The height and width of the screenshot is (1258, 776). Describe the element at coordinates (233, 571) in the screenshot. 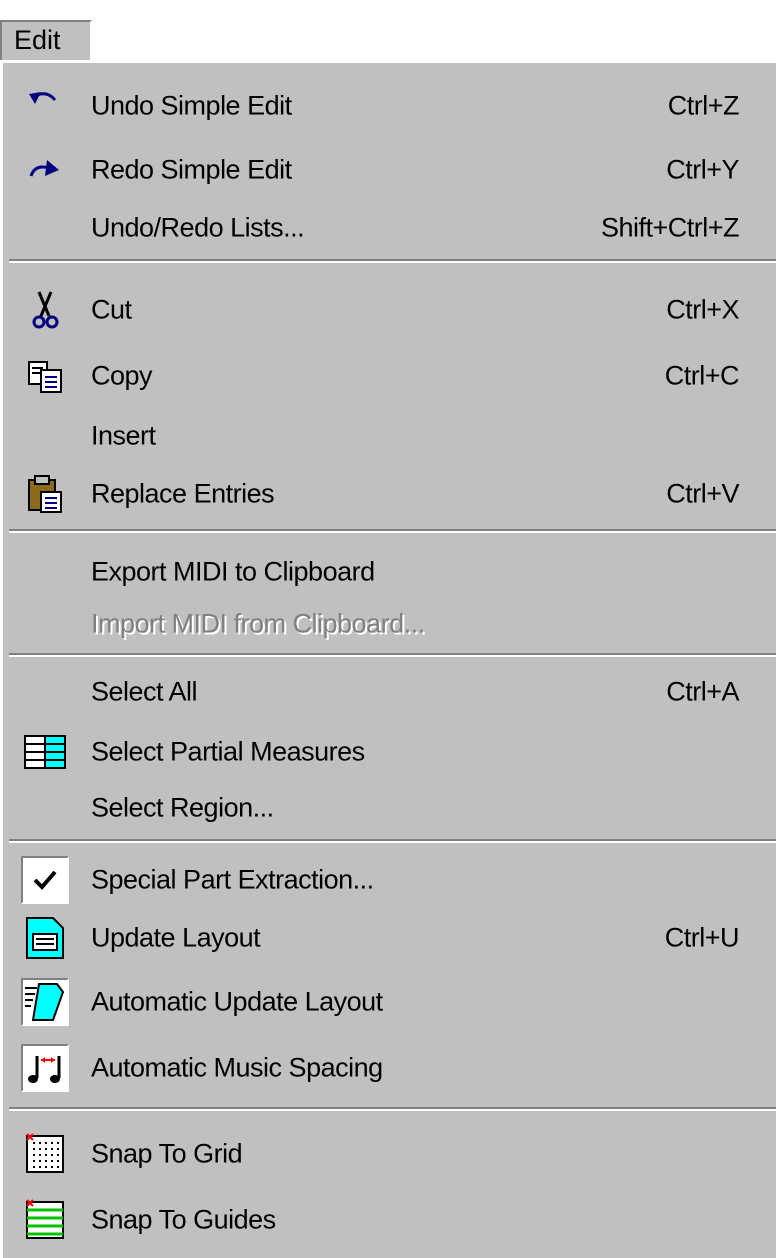

I see `menu-item-label: Export MIDI to Clipboard` at that location.